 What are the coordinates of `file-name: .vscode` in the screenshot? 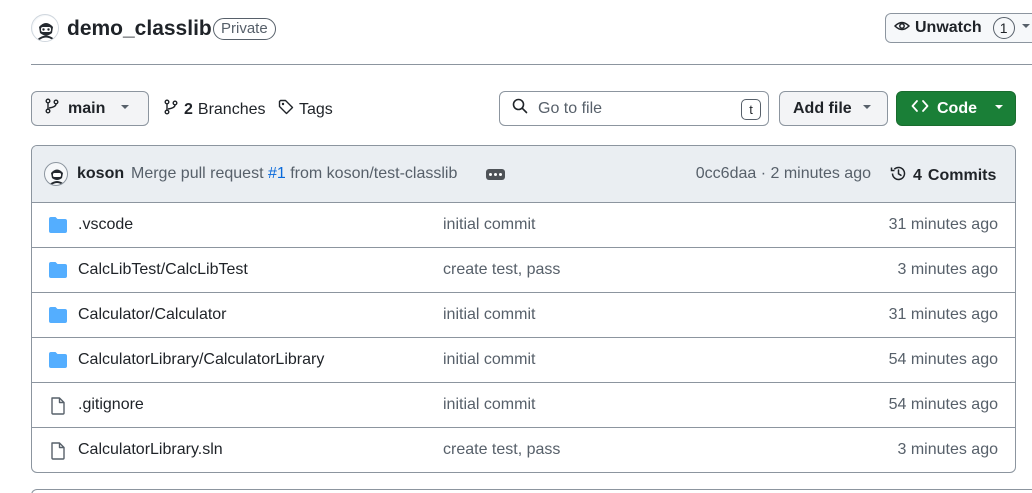 It's located at (105, 225).